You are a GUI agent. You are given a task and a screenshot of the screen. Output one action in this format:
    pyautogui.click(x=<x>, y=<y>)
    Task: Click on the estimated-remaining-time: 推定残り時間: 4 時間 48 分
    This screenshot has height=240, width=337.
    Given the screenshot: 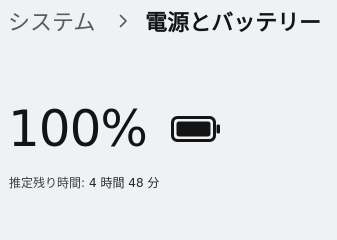 What is the action you would take?
    pyautogui.click(x=84, y=182)
    